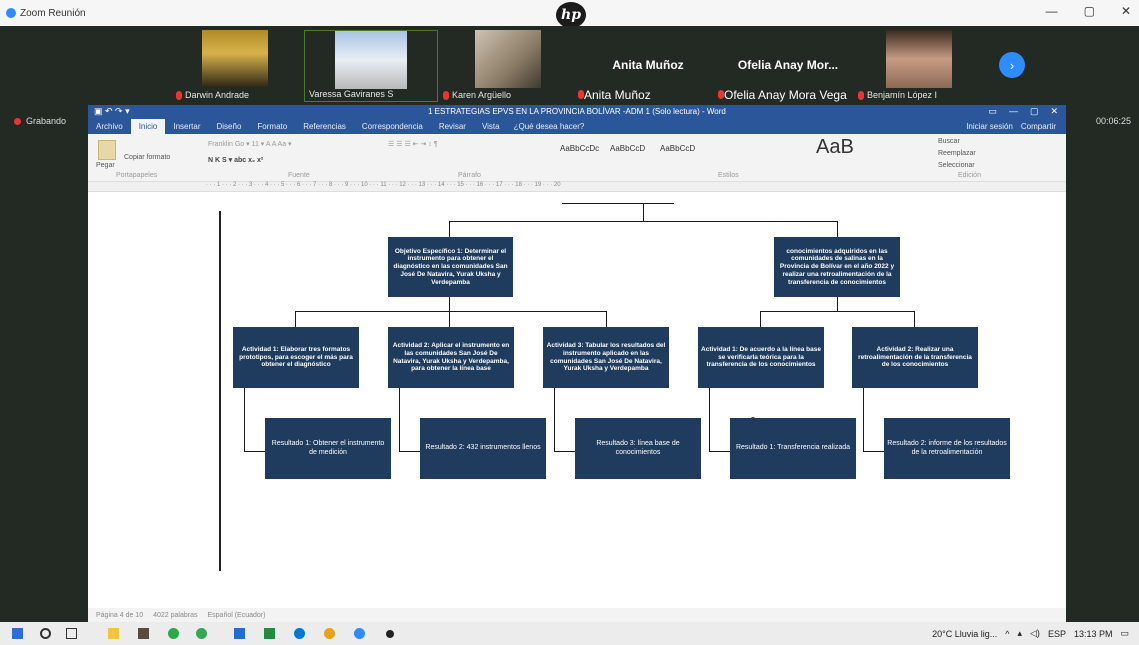 This screenshot has width=1139, height=645. Describe the element at coordinates (508, 59) in the screenshot. I see `participant-video` at that location.